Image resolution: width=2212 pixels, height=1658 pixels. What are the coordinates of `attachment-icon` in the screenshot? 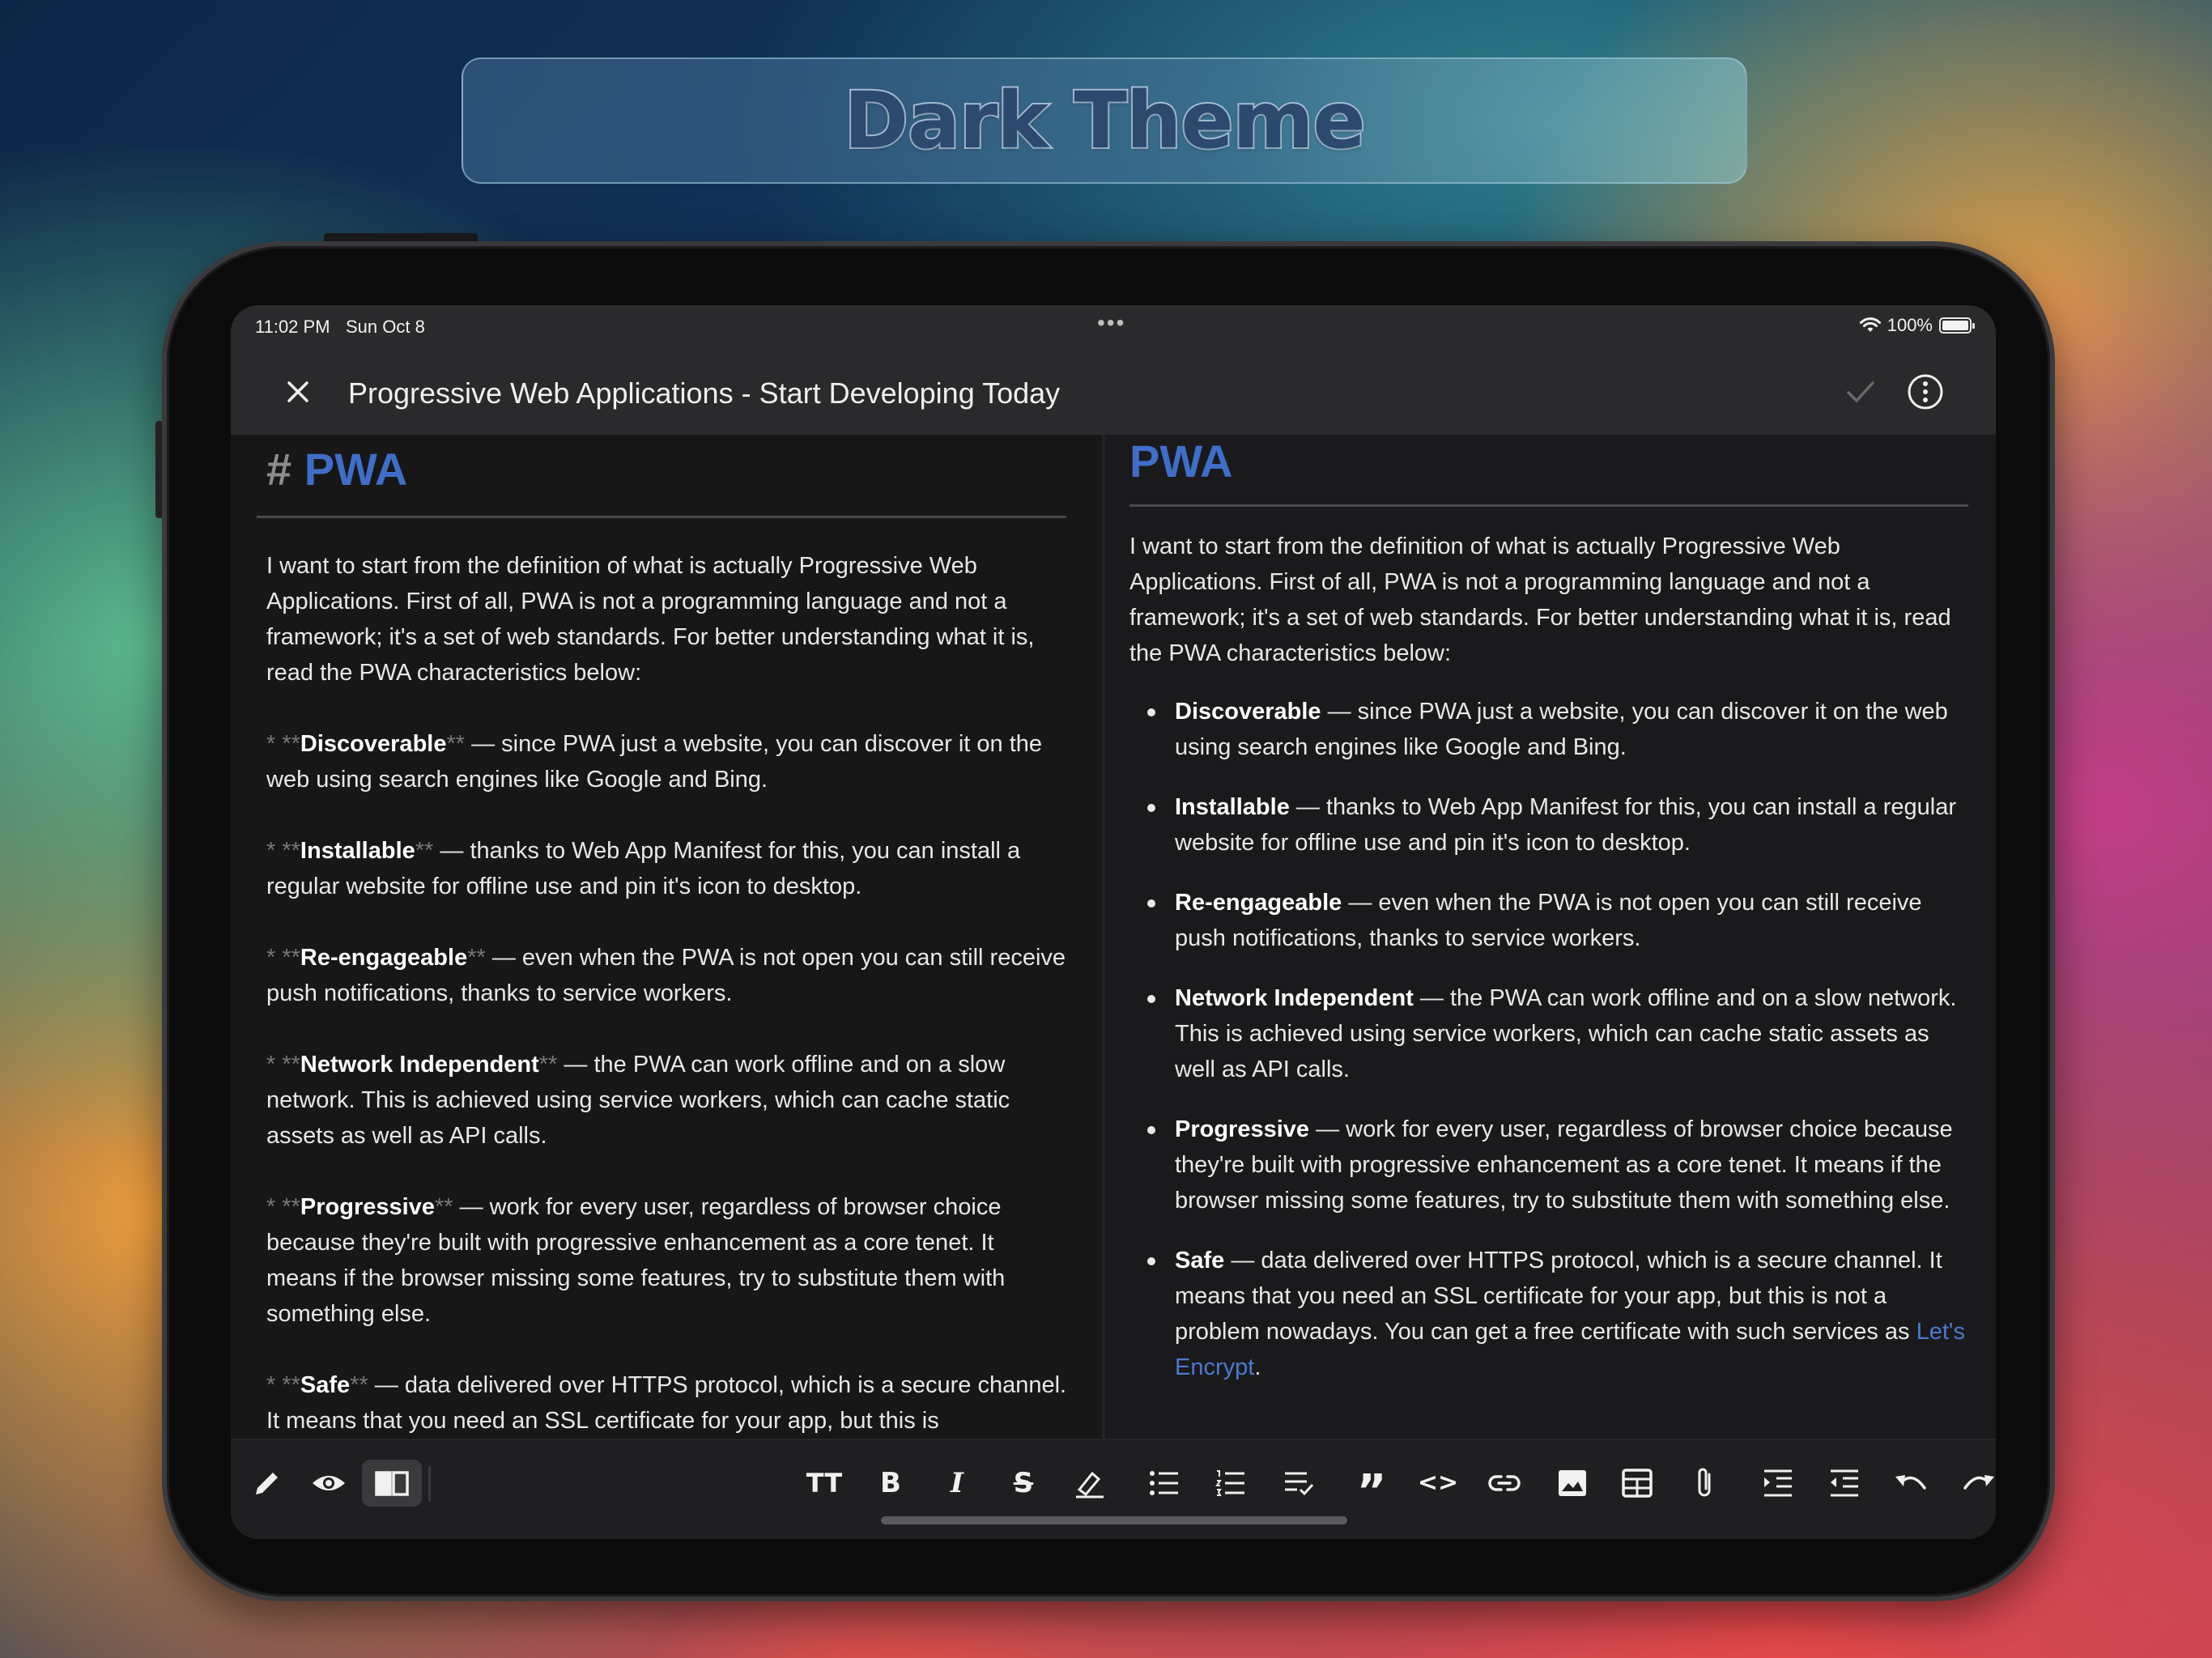 It's located at (1705, 1482).